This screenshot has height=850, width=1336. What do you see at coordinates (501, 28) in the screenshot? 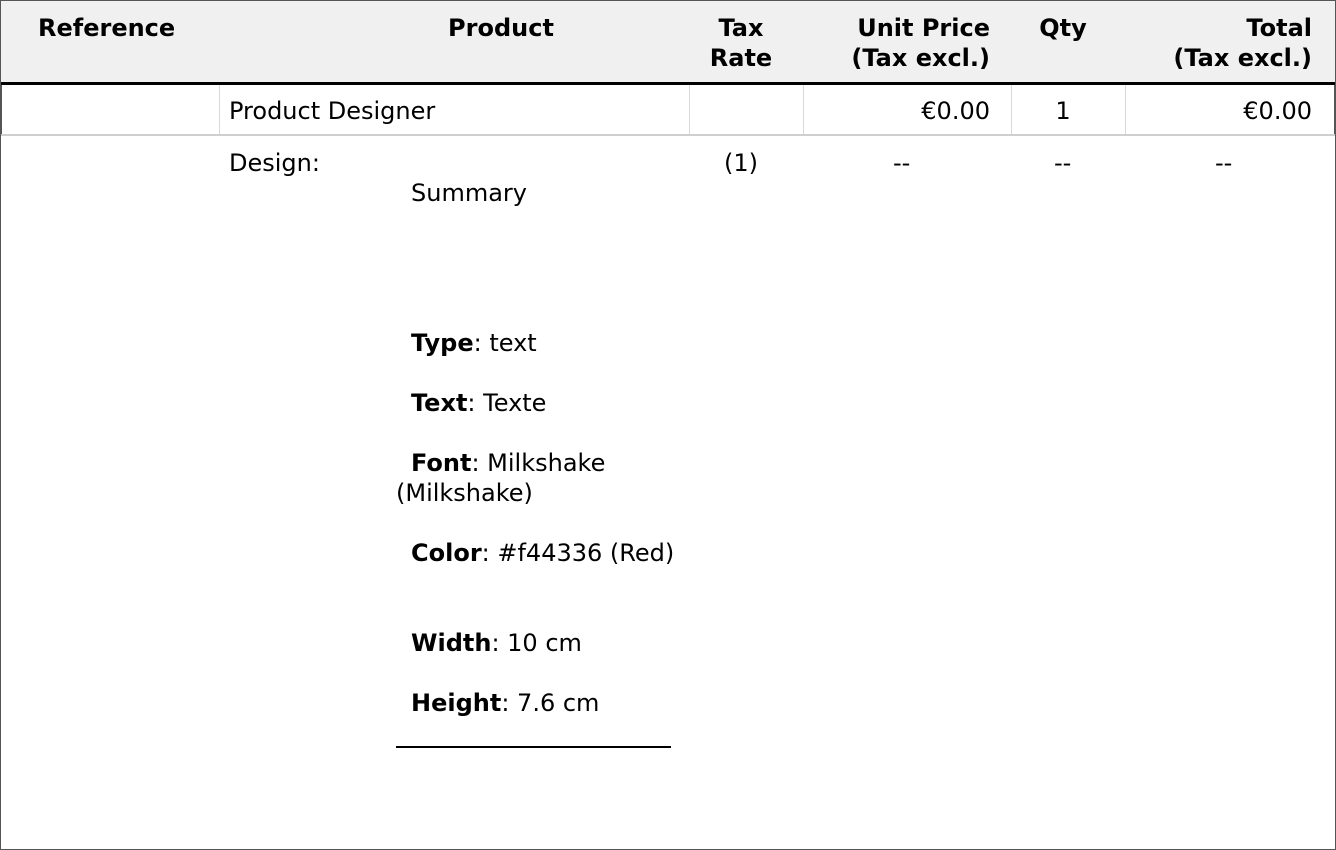
I see `header-product: Product` at bounding box center [501, 28].